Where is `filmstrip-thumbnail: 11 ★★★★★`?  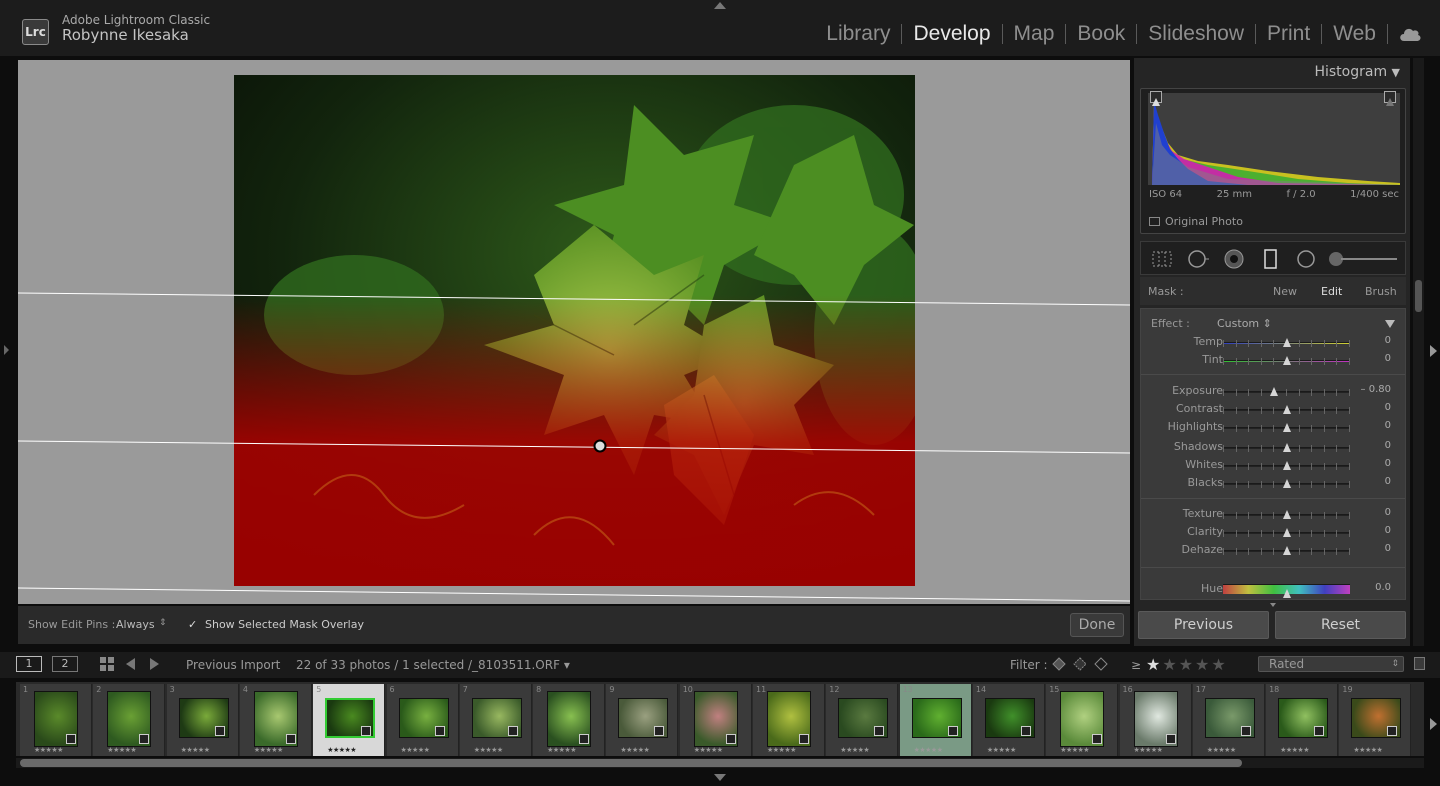
filmstrip-thumbnail: 11 ★★★★★ is located at coordinates (789, 720).